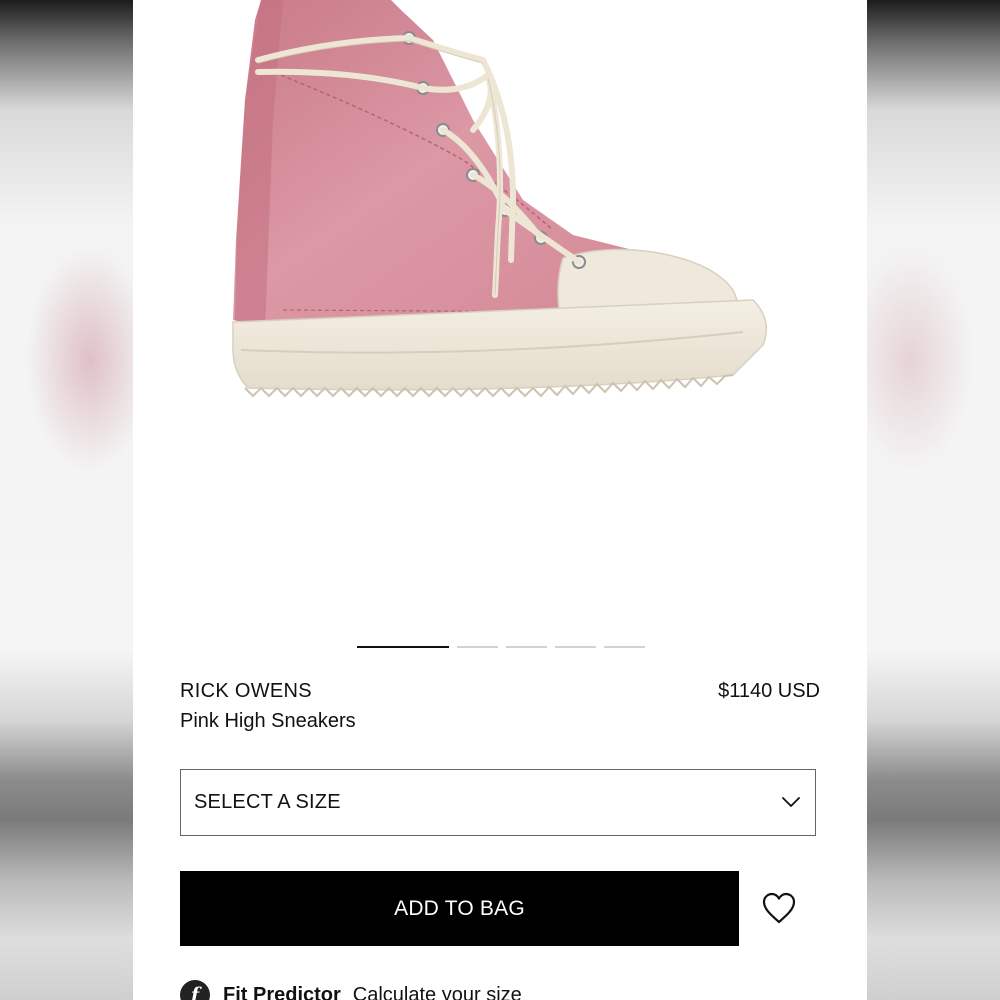 This screenshot has width=1000, height=1000. What do you see at coordinates (791, 803) in the screenshot?
I see `chevron-down-icon` at bounding box center [791, 803].